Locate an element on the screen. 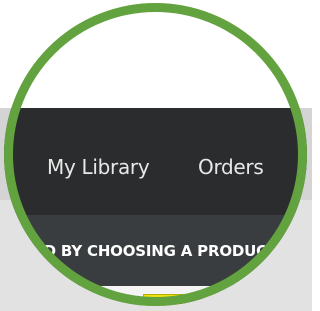 This screenshot has height=311, width=320. nav-link-my-library: My Library is located at coordinates (98, 167).